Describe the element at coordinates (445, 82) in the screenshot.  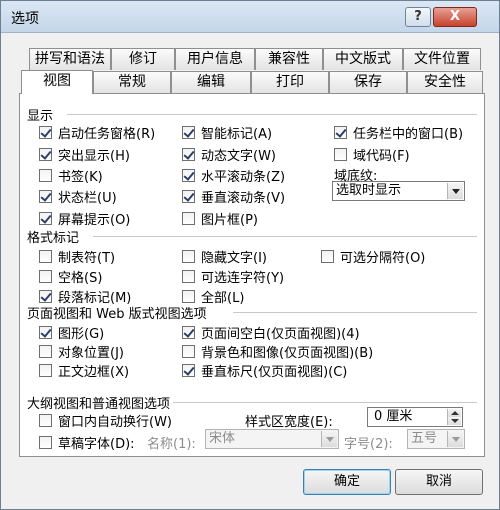
I see `tab-security: 安全性` at that location.